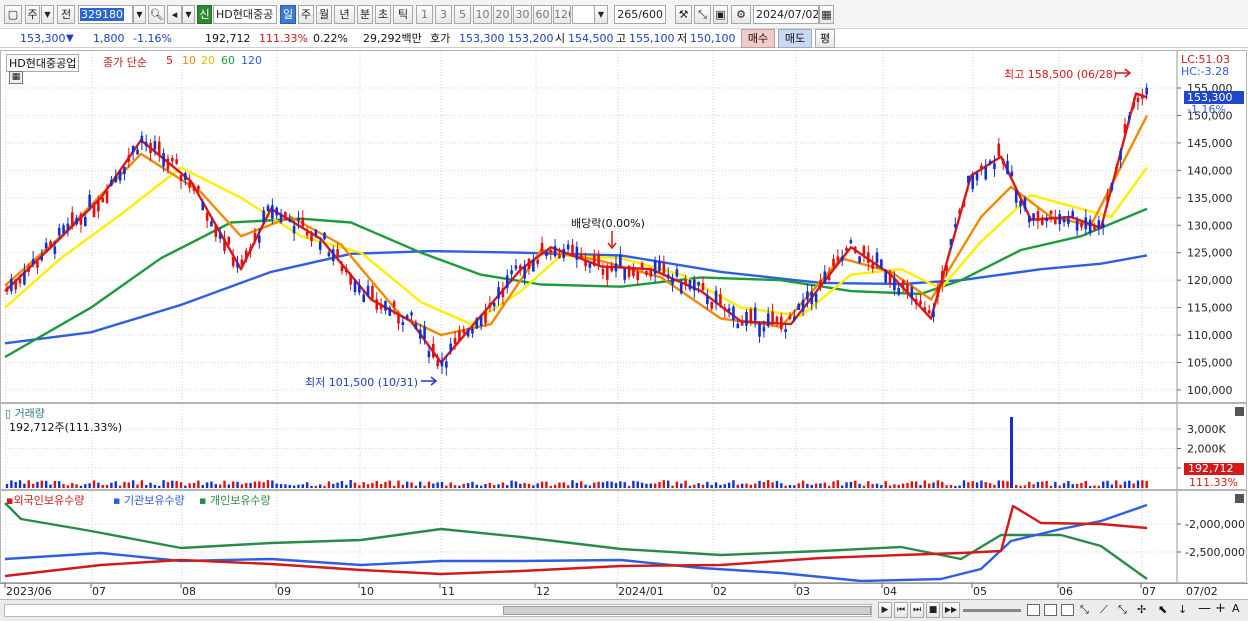  What do you see at coordinates (365, 14) in the screenshot?
I see `period-minute-tab: 분` at bounding box center [365, 14].